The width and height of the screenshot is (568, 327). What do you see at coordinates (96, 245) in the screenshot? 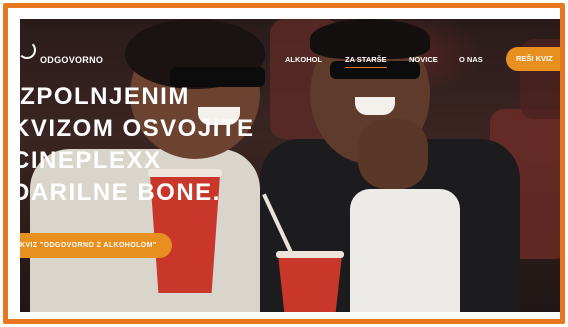
I see `quiz-button: KVIZ "ODGOVORNO Z ALKOHOLOM"` at bounding box center [96, 245].